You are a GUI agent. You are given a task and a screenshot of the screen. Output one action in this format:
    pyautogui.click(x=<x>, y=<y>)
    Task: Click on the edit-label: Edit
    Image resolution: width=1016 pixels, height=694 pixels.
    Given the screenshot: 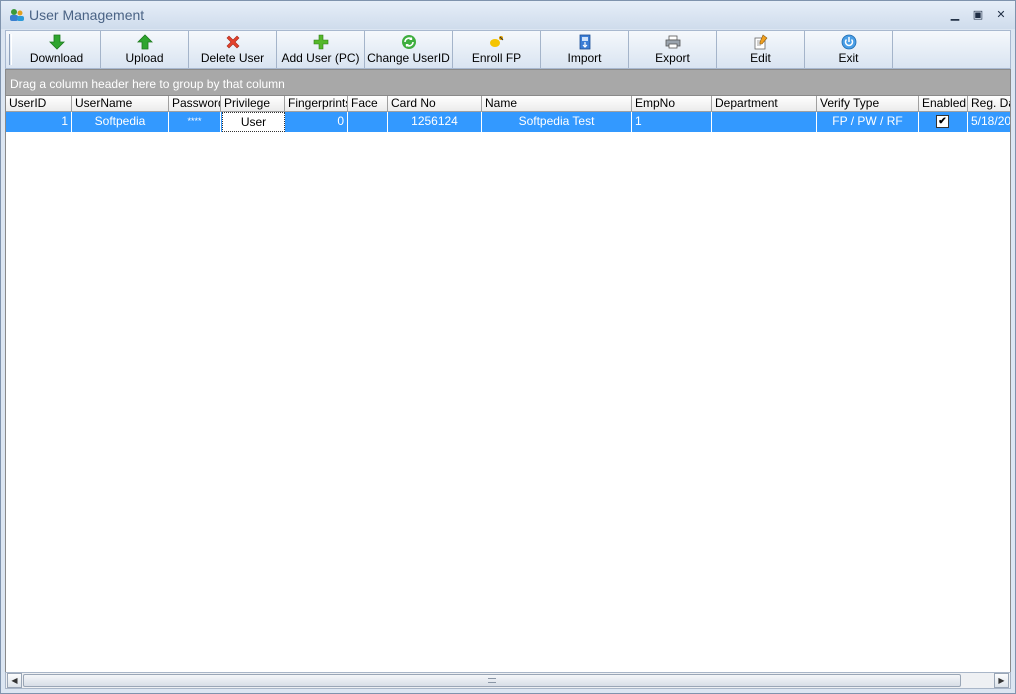 What is the action you would take?
    pyautogui.click(x=760, y=58)
    